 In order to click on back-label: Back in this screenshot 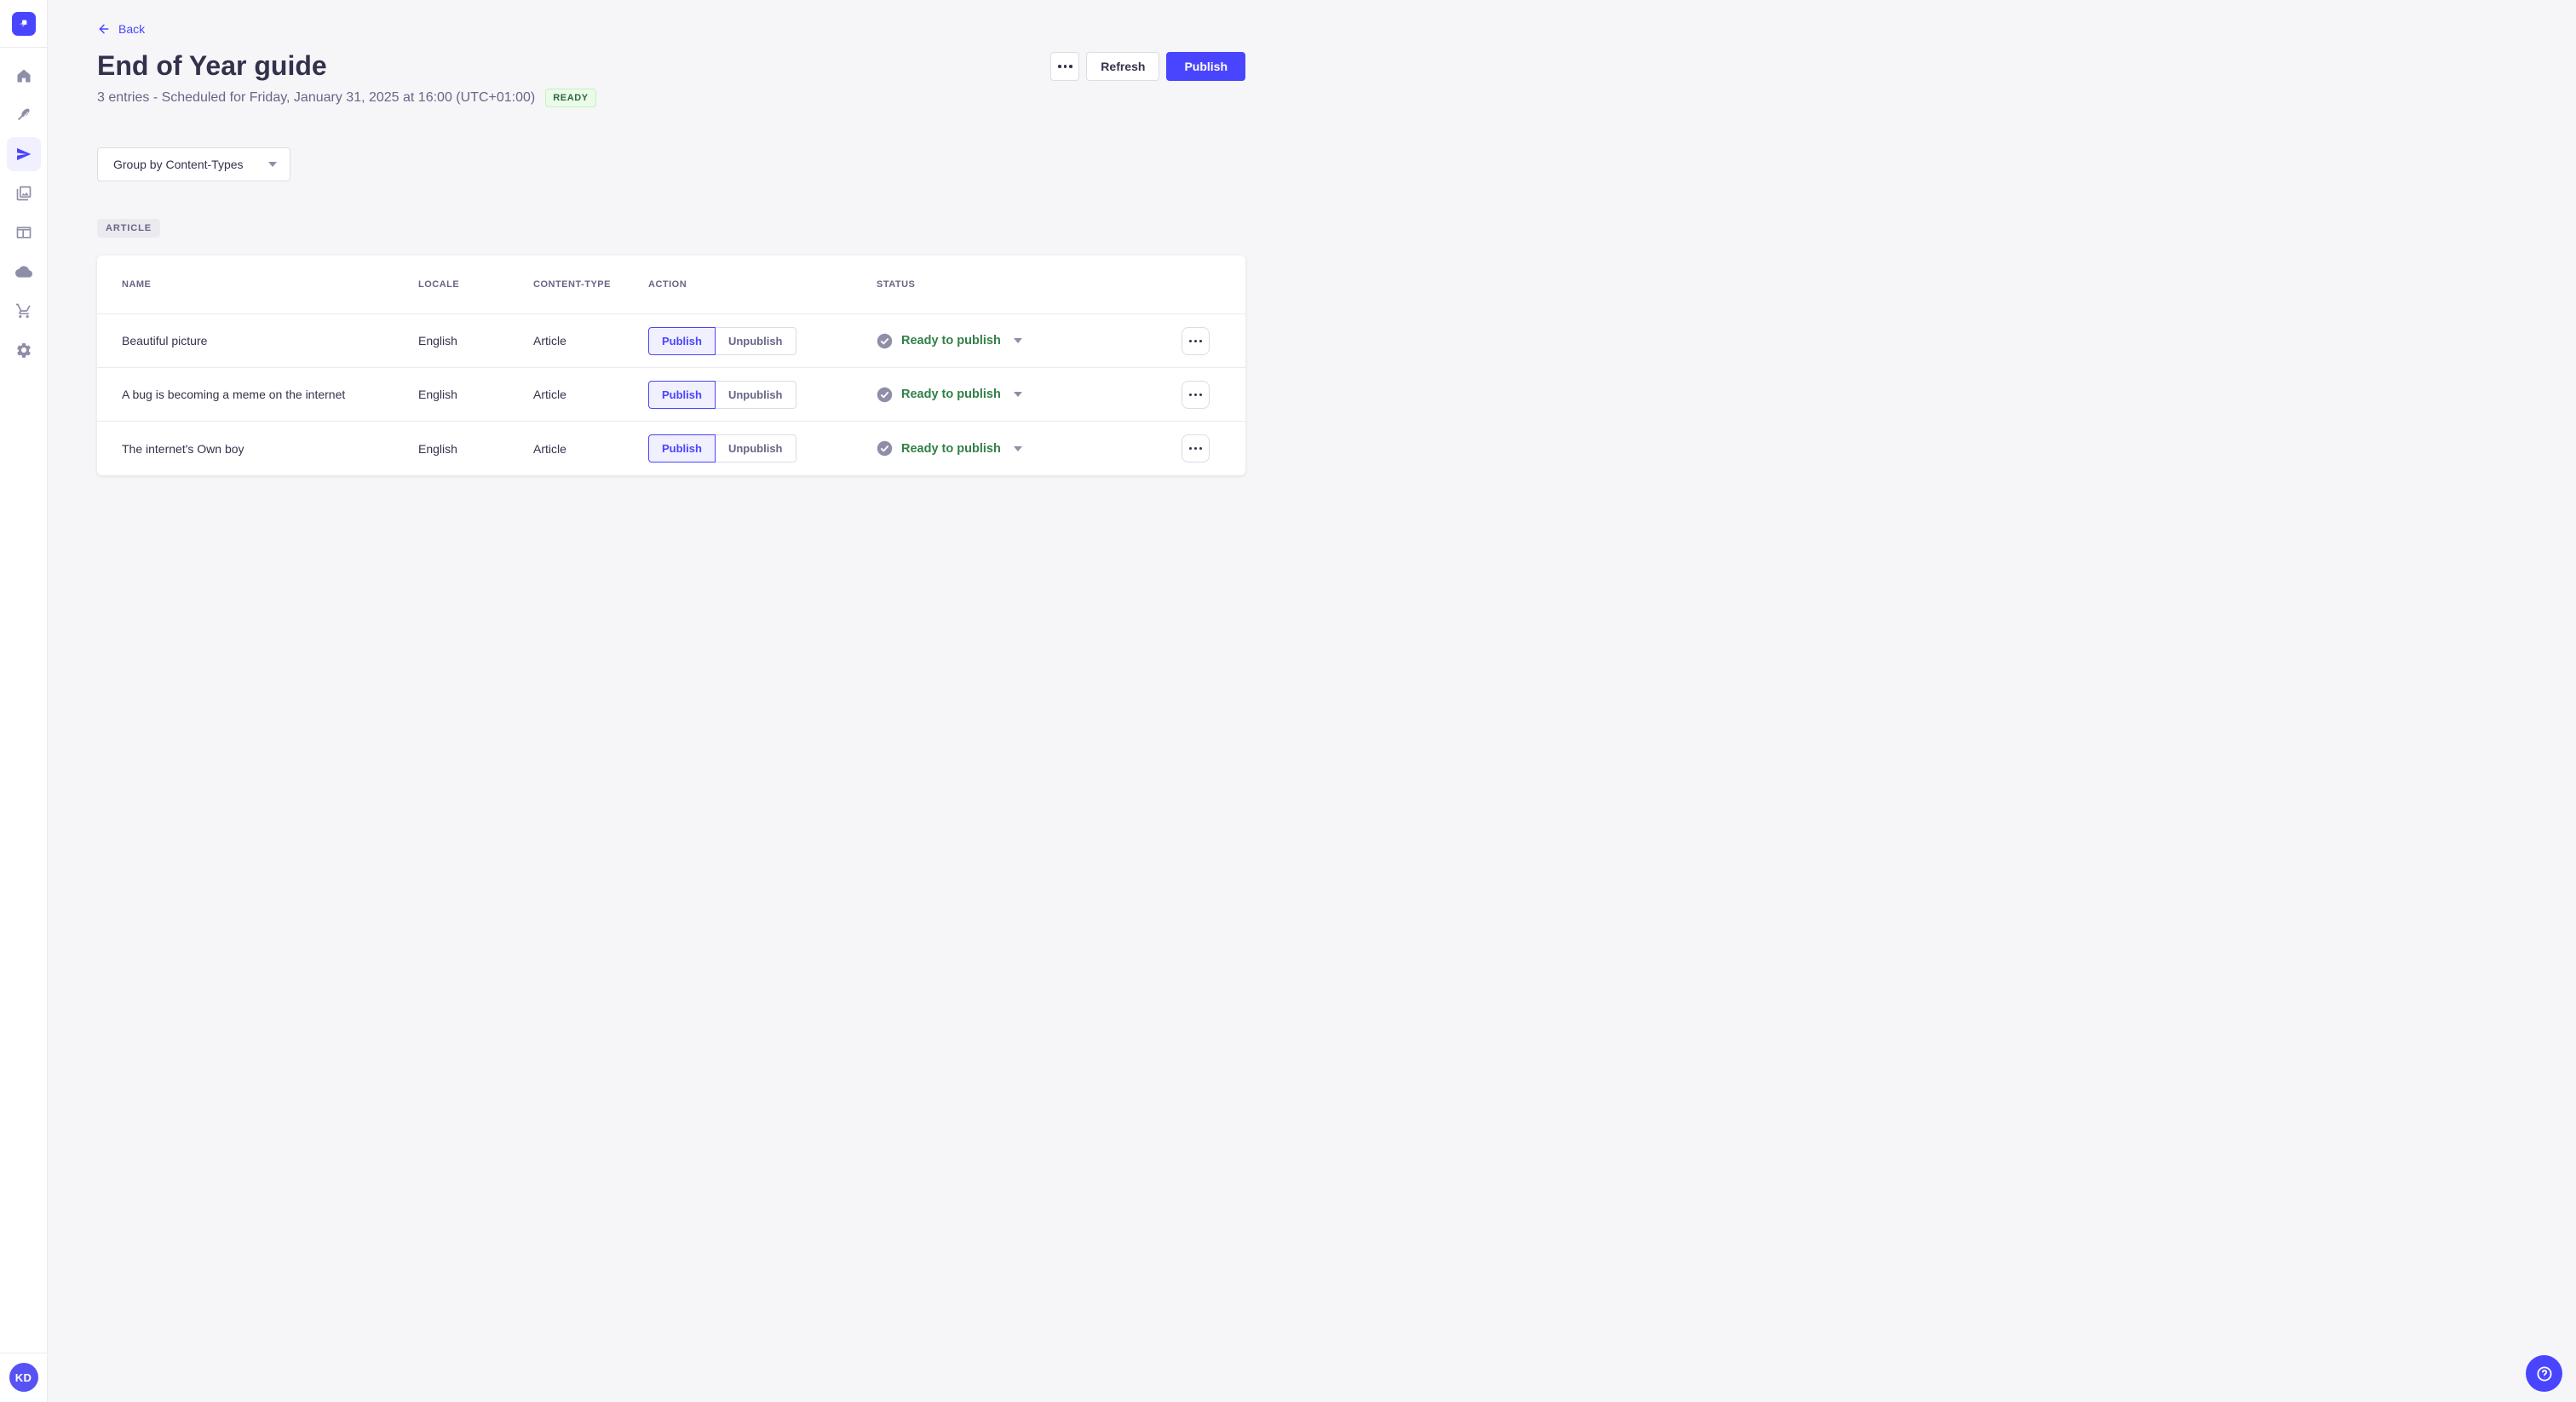, I will do `click(132, 29)`.